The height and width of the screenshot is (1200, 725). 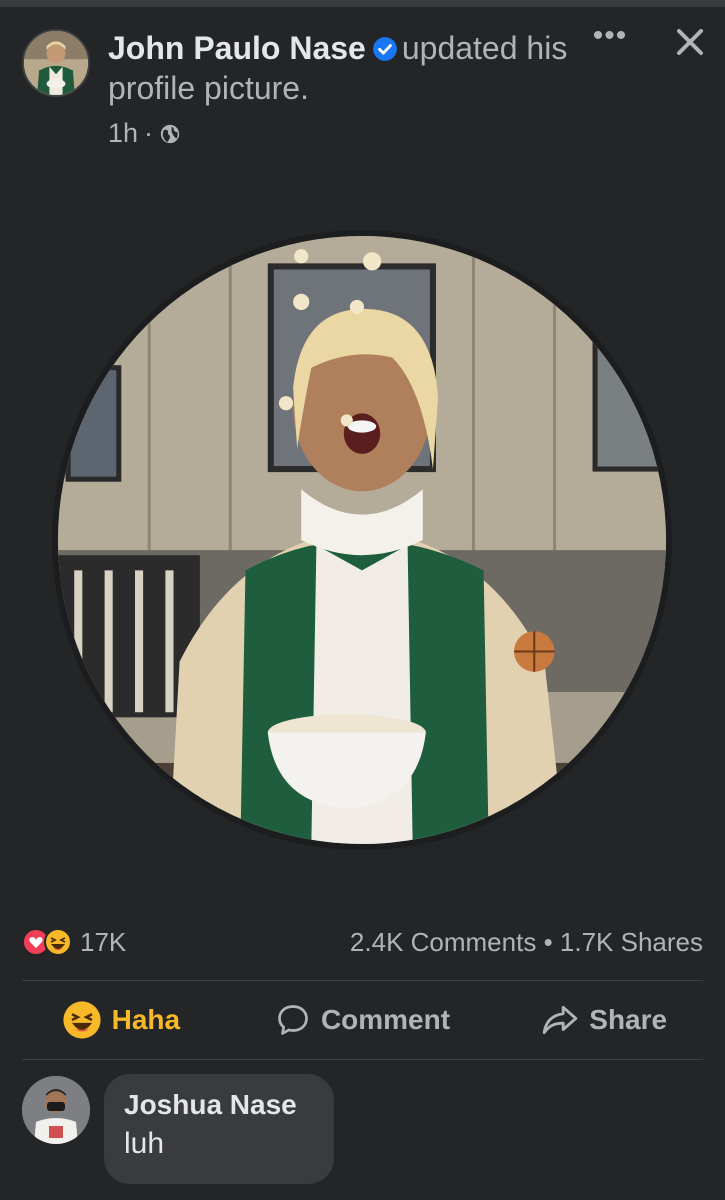 What do you see at coordinates (144, 1143) in the screenshot?
I see `comment-text: luh` at bounding box center [144, 1143].